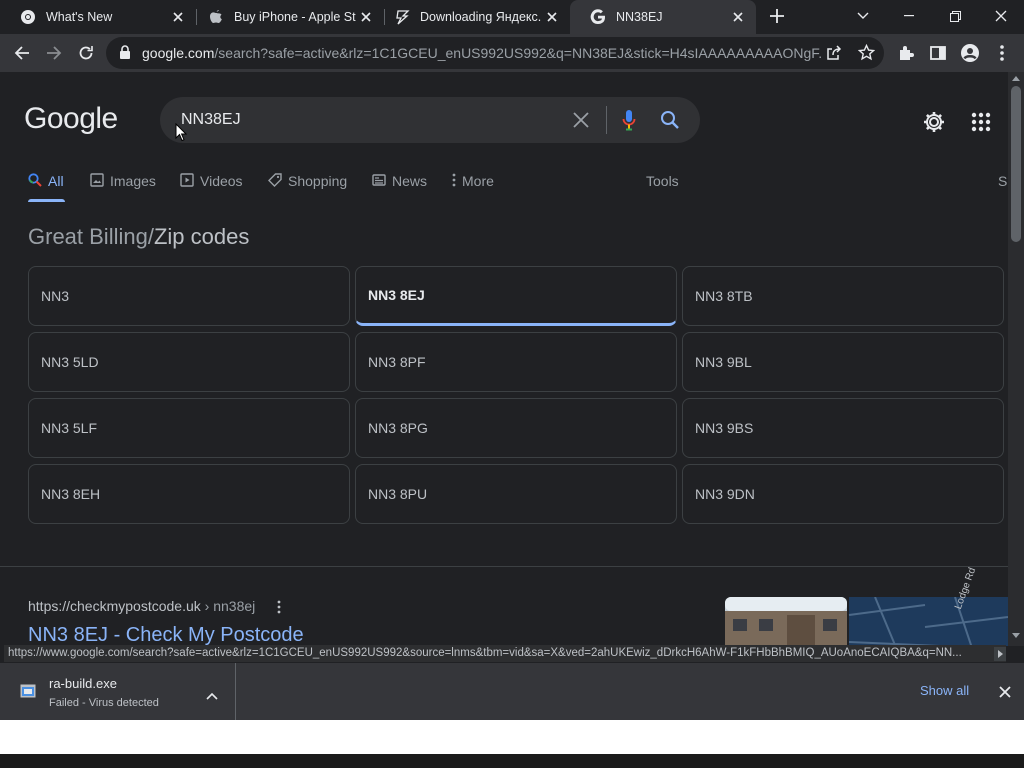 Image resolution: width=1024 pixels, height=768 pixels. I want to click on avatar-icon, so click(970, 53).